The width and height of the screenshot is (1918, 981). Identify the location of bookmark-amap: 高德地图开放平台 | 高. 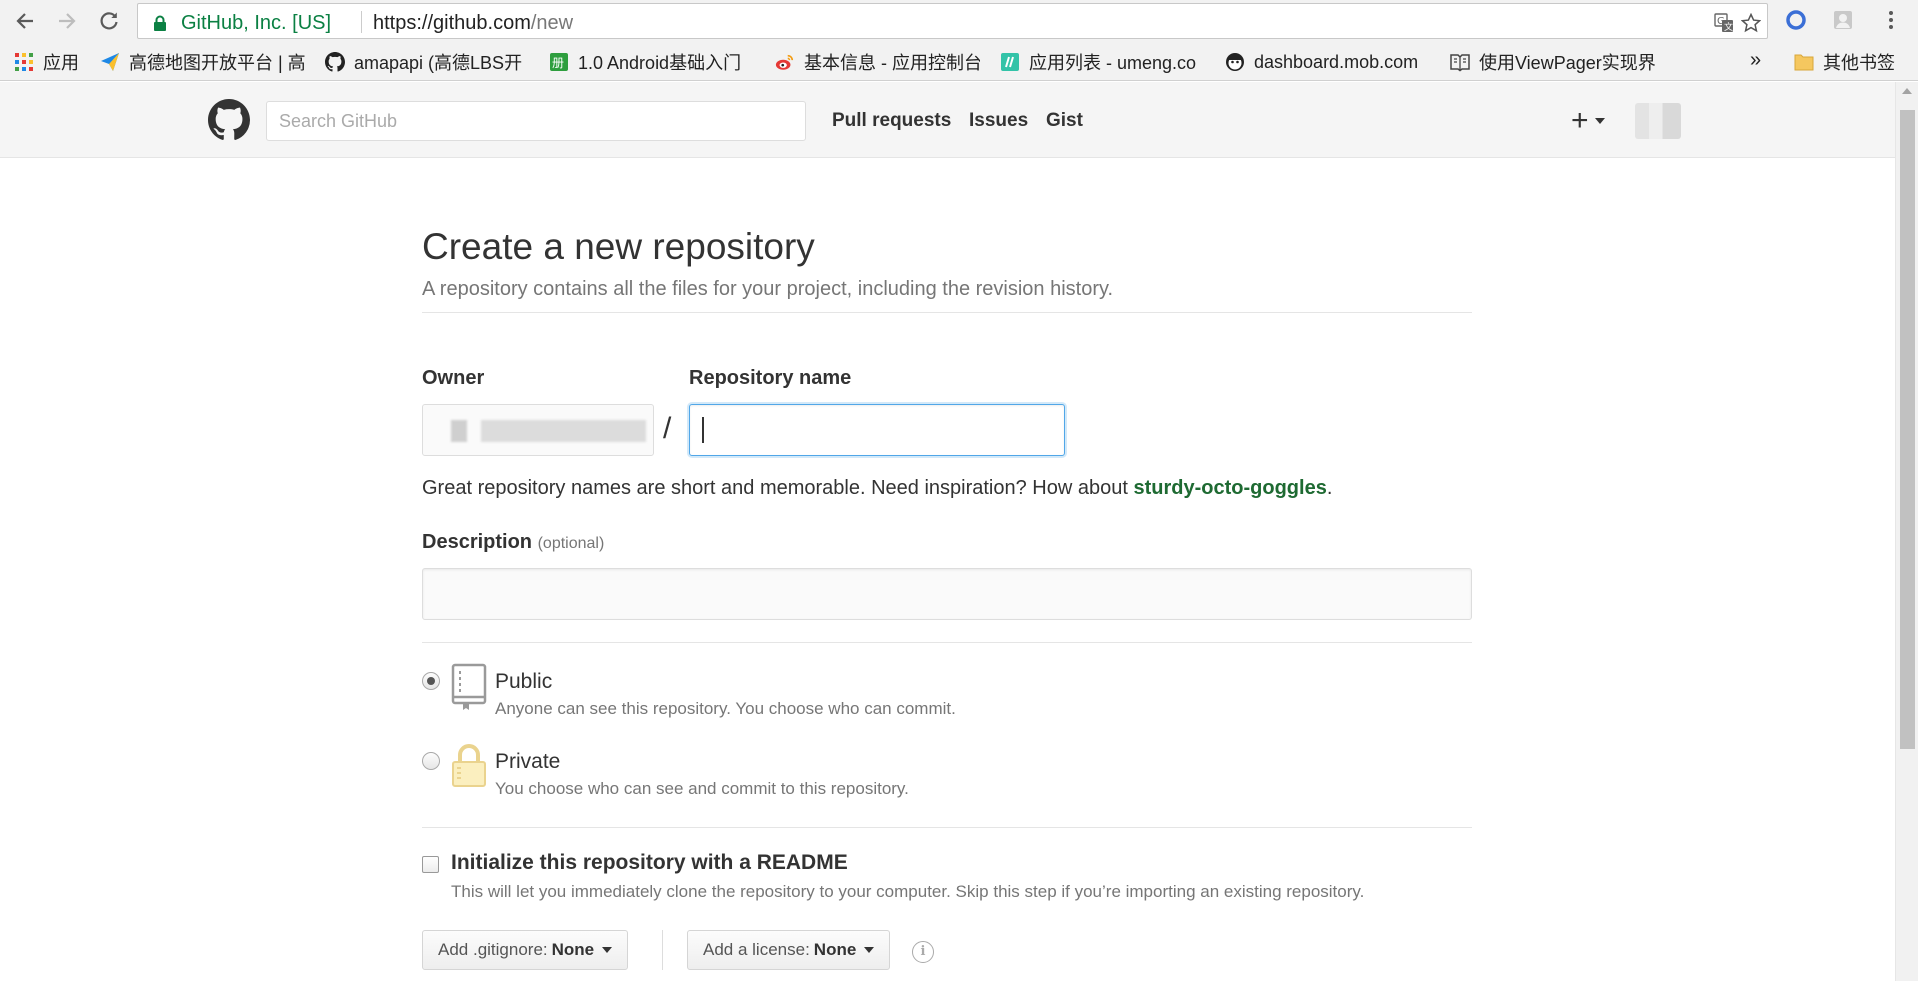
(205, 62).